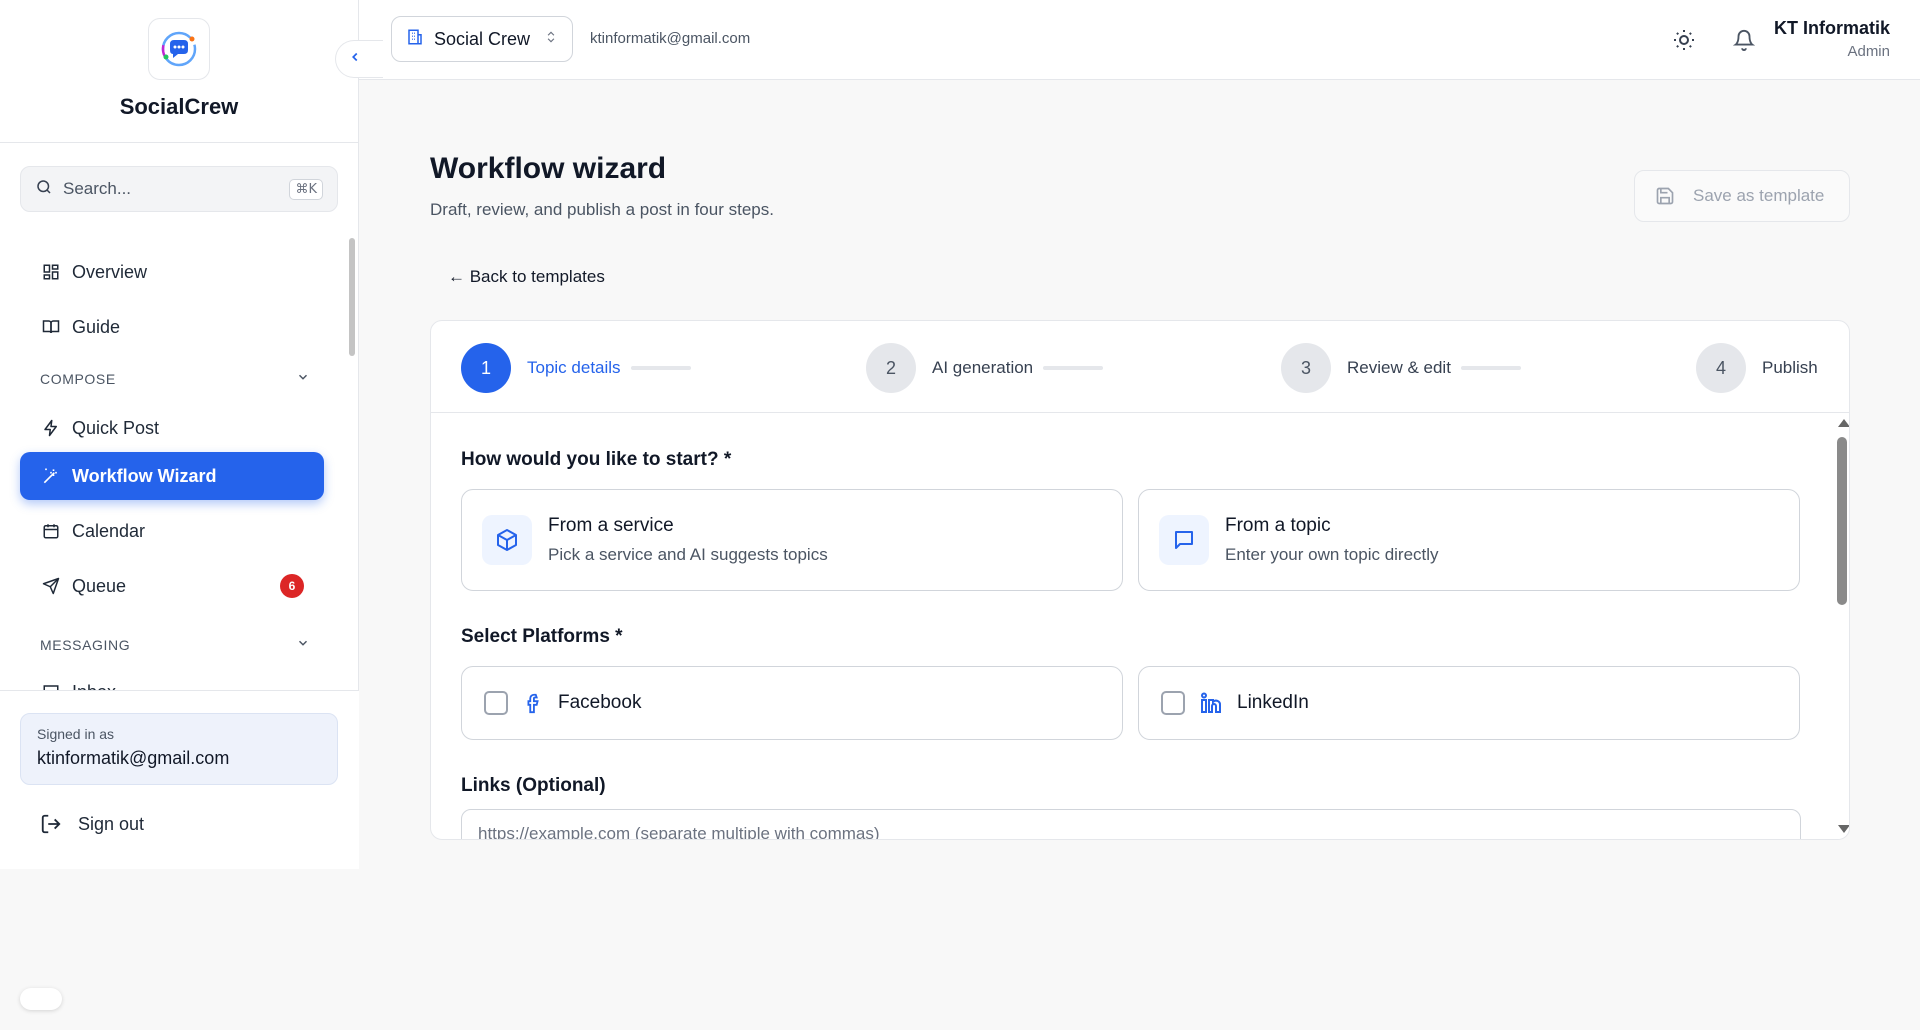 This screenshot has height=1030, width=1920. Describe the element at coordinates (172, 272) in the screenshot. I see `nav-item-overview: Overview` at that location.